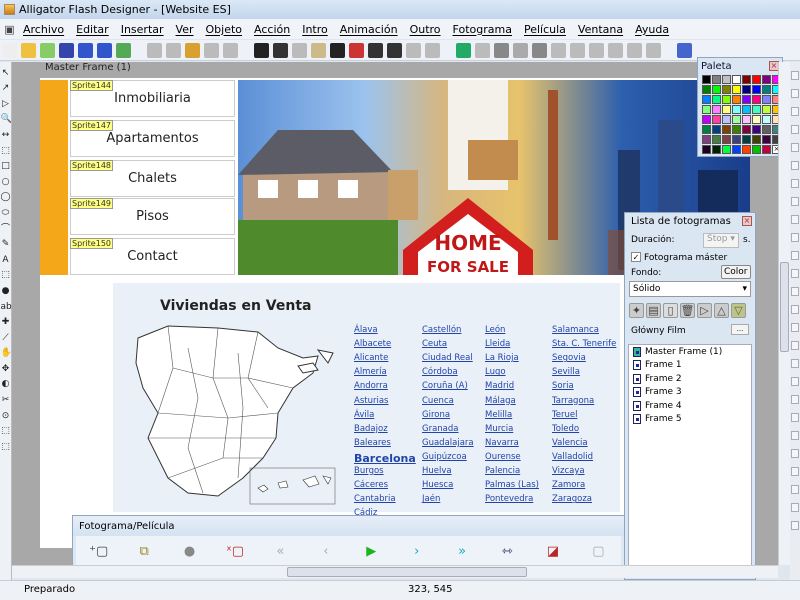 Image resolution: width=800 pixels, height=600 pixels. What do you see at coordinates (43, 29) in the screenshot?
I see `menu-0: Archivo` at bounding box center [43, 29].